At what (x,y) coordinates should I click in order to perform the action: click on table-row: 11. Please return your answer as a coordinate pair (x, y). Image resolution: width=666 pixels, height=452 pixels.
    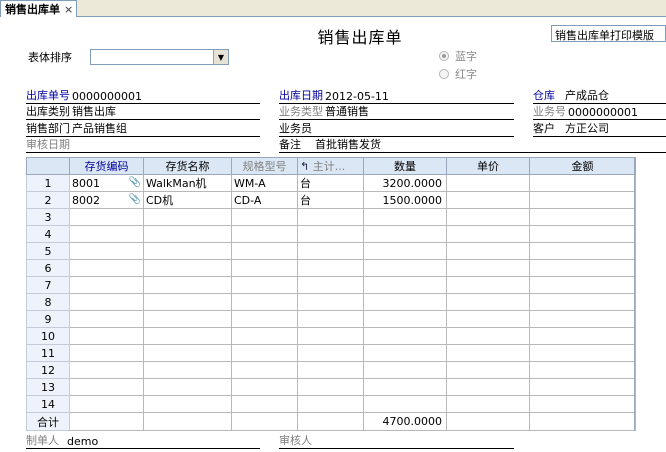
    Looking at the image, I should click on (331, 353).